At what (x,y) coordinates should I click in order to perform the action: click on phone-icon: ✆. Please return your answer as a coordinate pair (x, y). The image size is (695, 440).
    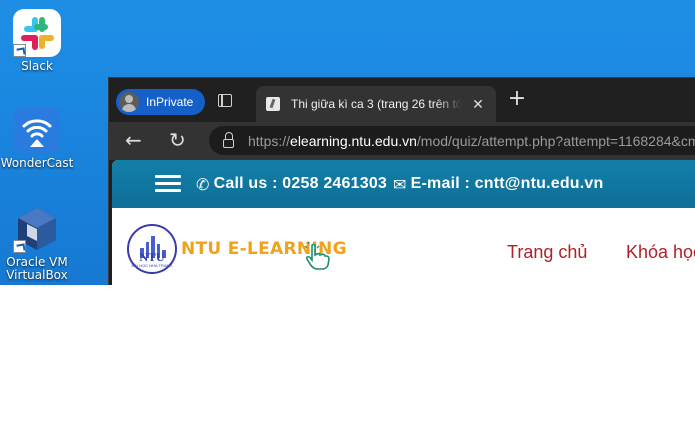
    Looking at the image, I should click on (203, 184).